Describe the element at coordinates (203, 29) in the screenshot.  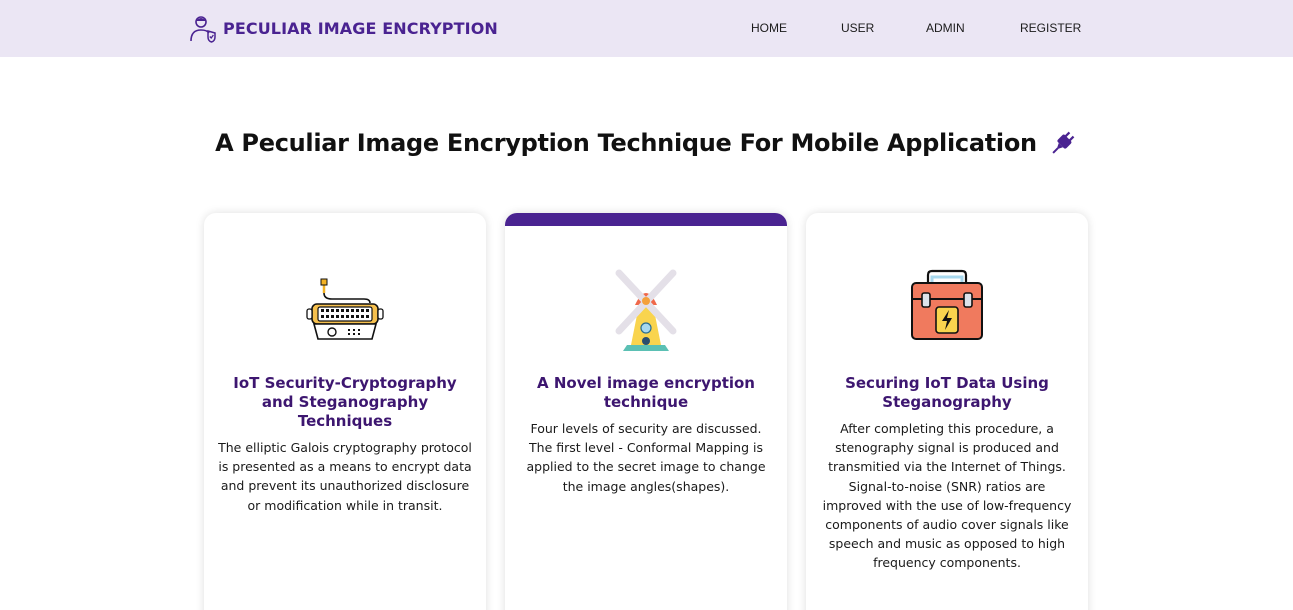
I see `user-shield-icon` at that location.